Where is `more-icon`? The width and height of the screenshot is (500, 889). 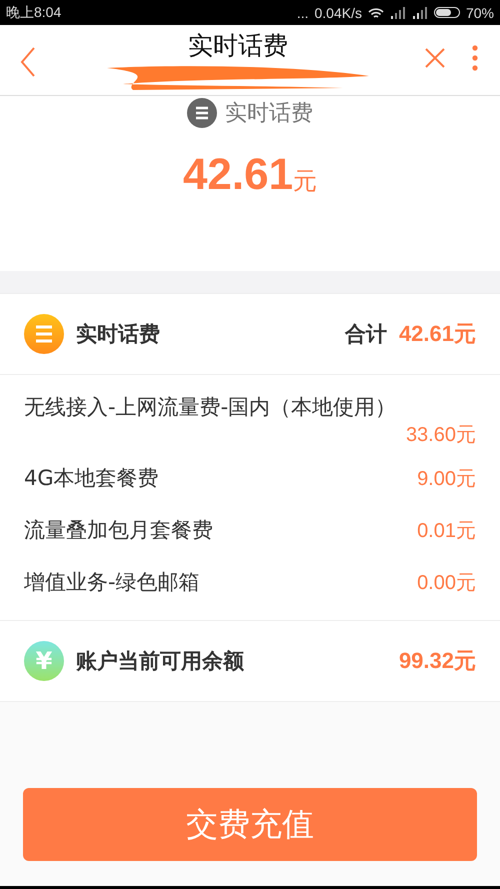 more-icon is located at coordinates (475, 58).